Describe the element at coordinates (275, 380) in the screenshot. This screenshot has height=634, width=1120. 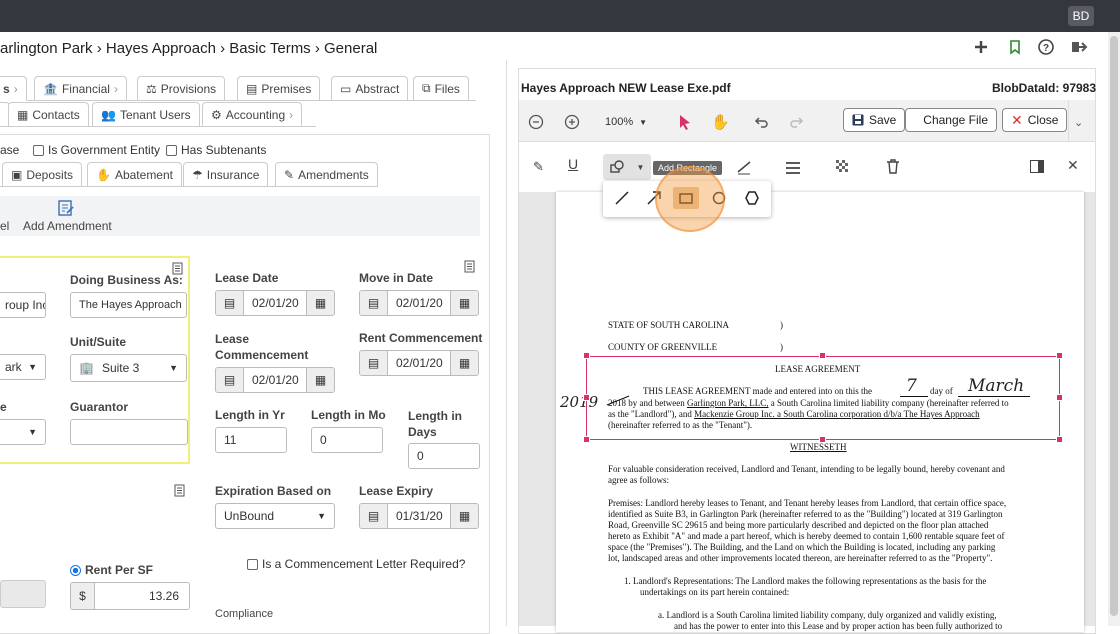
I see `lease-commencement-field: ▤ 02/01/20 ▦` at that location.